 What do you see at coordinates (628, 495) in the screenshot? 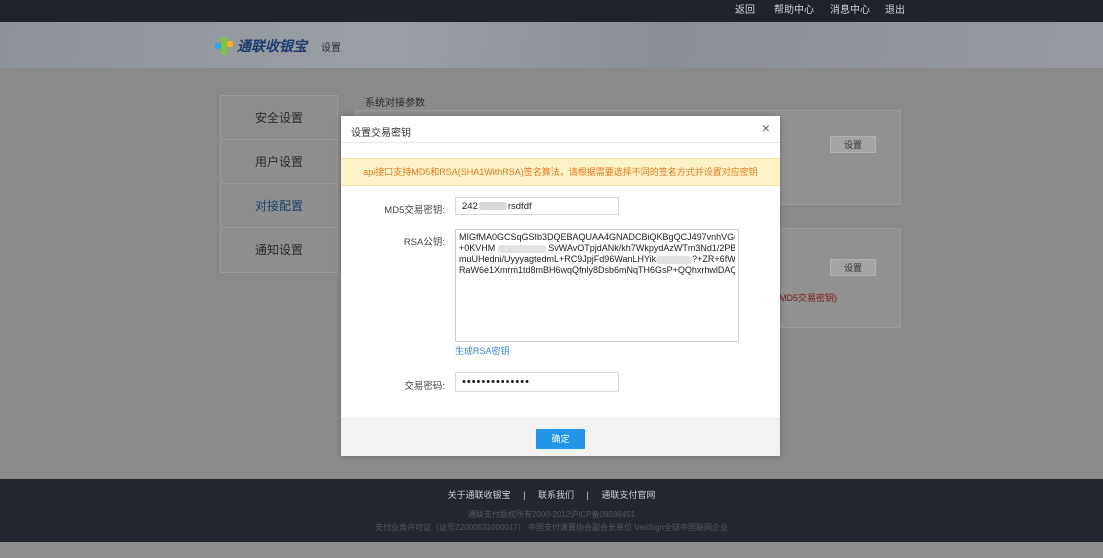
I see `footer-link-official-site: 通联支付官网` at bounding box center [628, 495].